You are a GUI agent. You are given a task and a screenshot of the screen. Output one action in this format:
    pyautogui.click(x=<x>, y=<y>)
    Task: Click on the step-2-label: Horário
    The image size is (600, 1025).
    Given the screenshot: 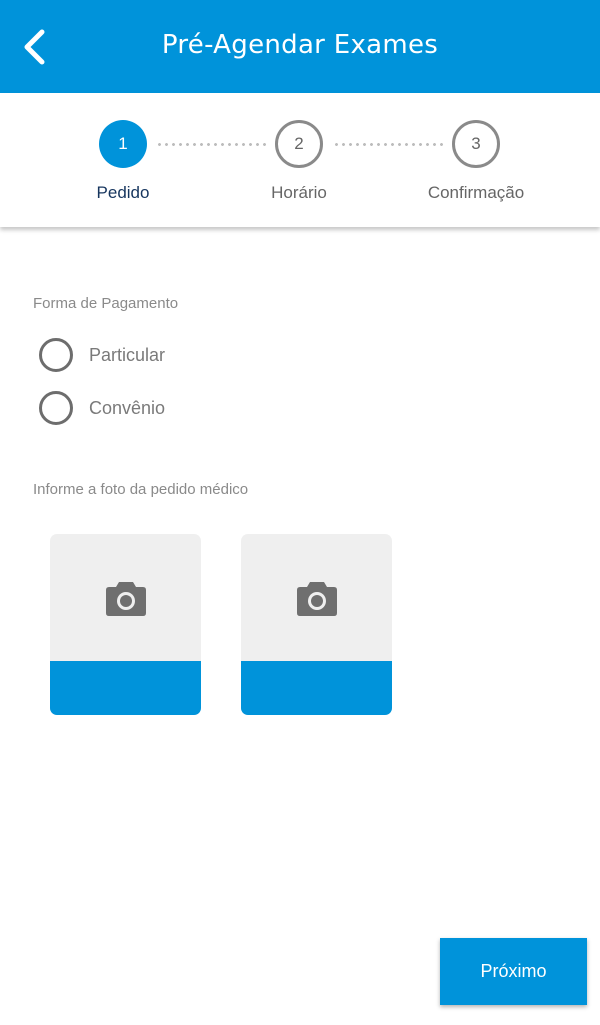 What is the action you would take?
    pyautogui.click(x=299, y=192)
    